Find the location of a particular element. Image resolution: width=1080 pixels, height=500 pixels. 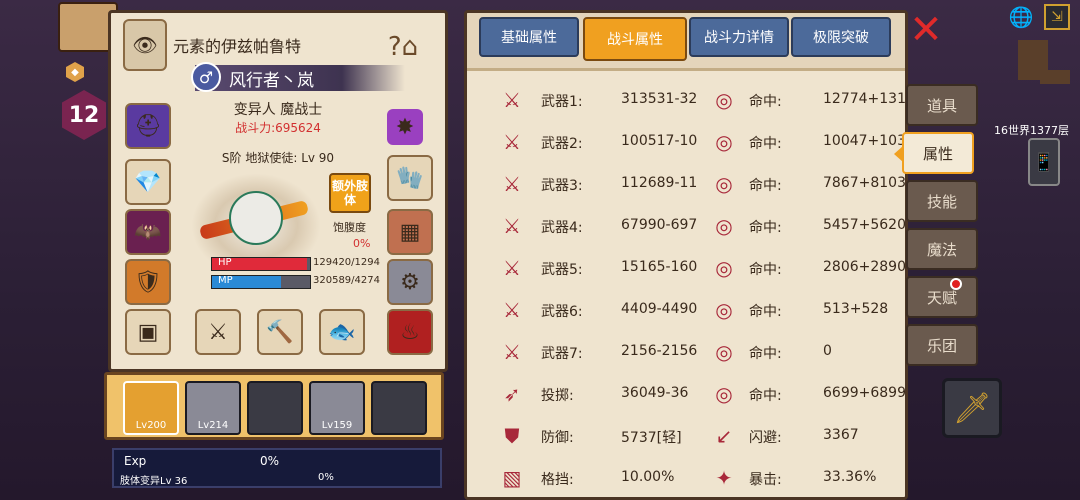

stat-value: 36049-36 is located at coordinates (655, 393).